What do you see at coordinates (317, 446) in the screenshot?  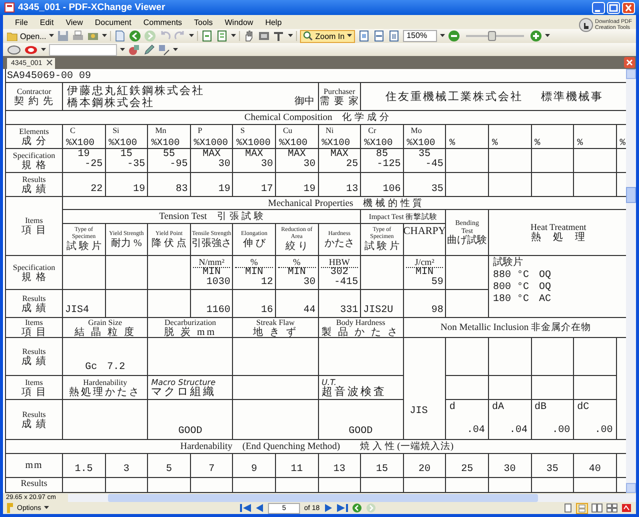 I see `section-title: Hardenability (End Quenching Method) 焼 入 性 (一端焼入法)` at bounding box center [317, 446].